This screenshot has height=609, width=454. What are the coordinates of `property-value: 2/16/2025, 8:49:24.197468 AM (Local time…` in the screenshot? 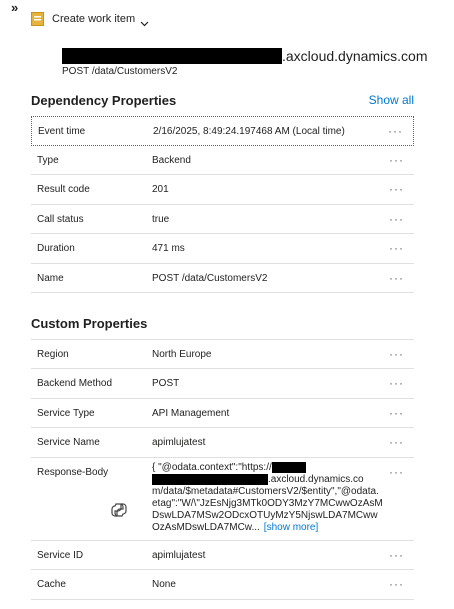 It's located at (249, 131).